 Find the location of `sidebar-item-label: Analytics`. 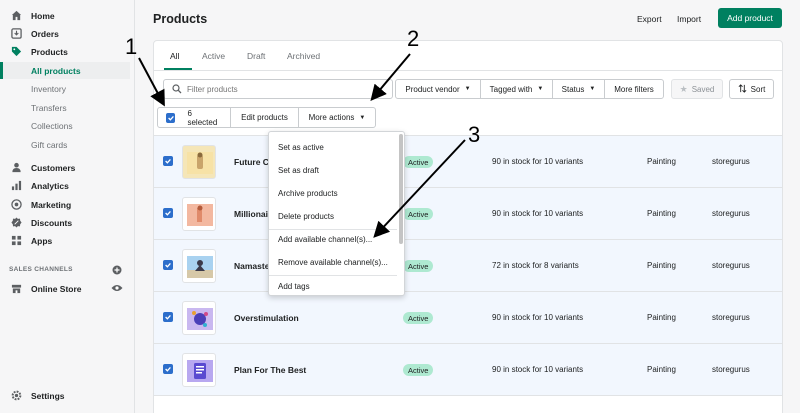

sidebar-item-label: Analytics is located at coordinates (50, 185).